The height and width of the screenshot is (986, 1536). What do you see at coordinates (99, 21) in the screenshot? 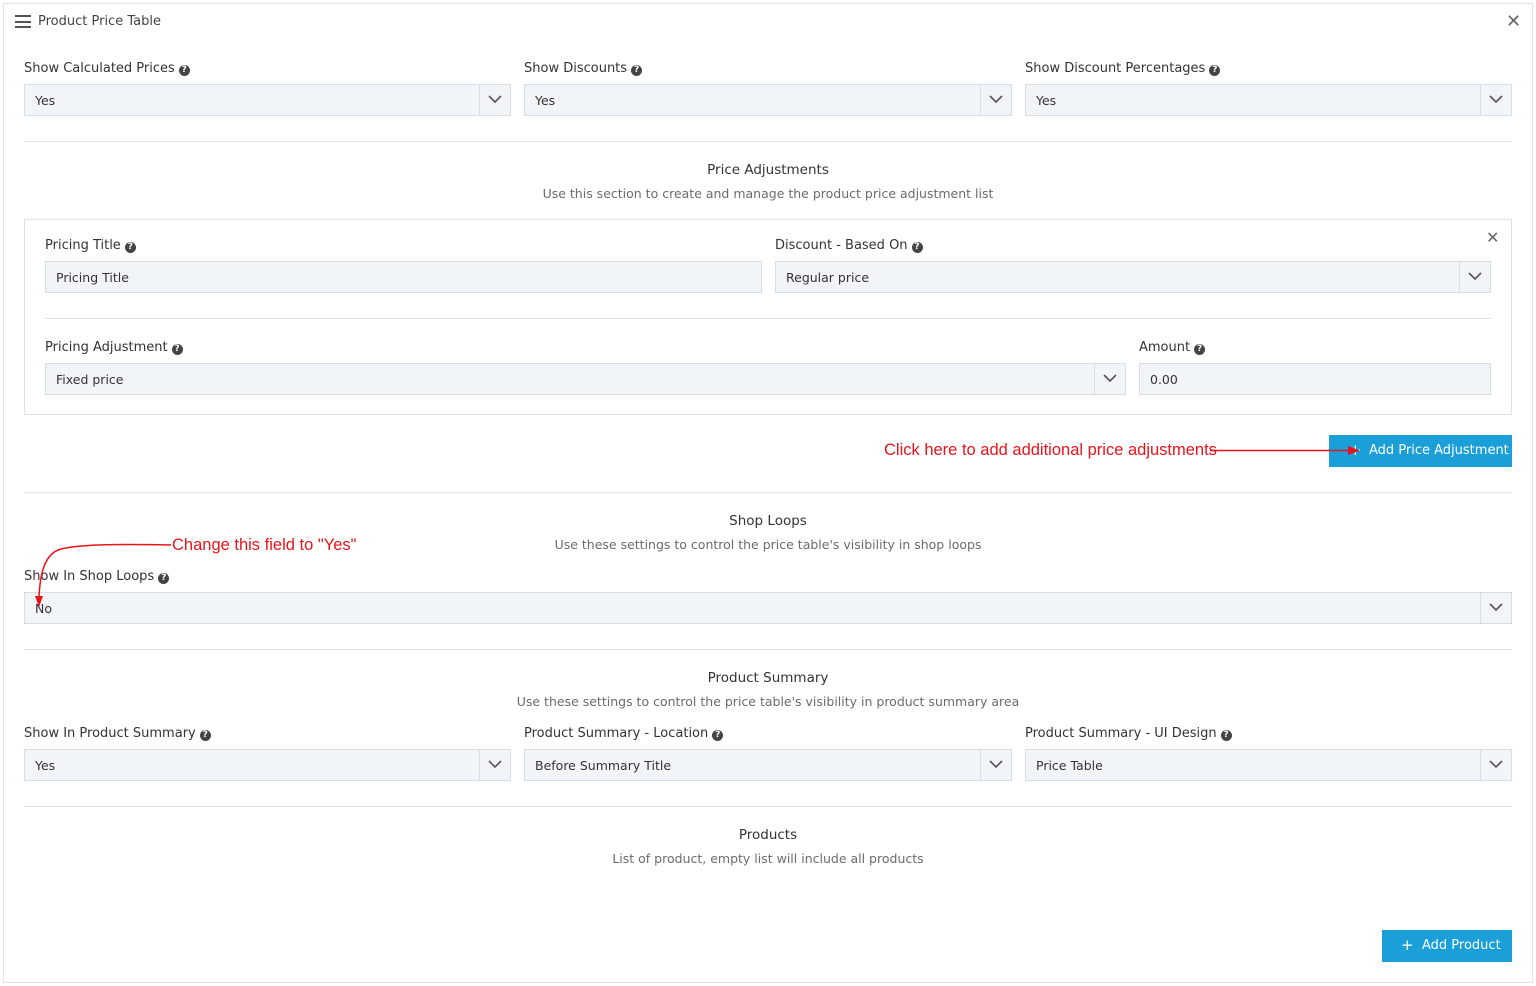
I see `panel-title: Product Price Table` at bounding box center [99, 21].